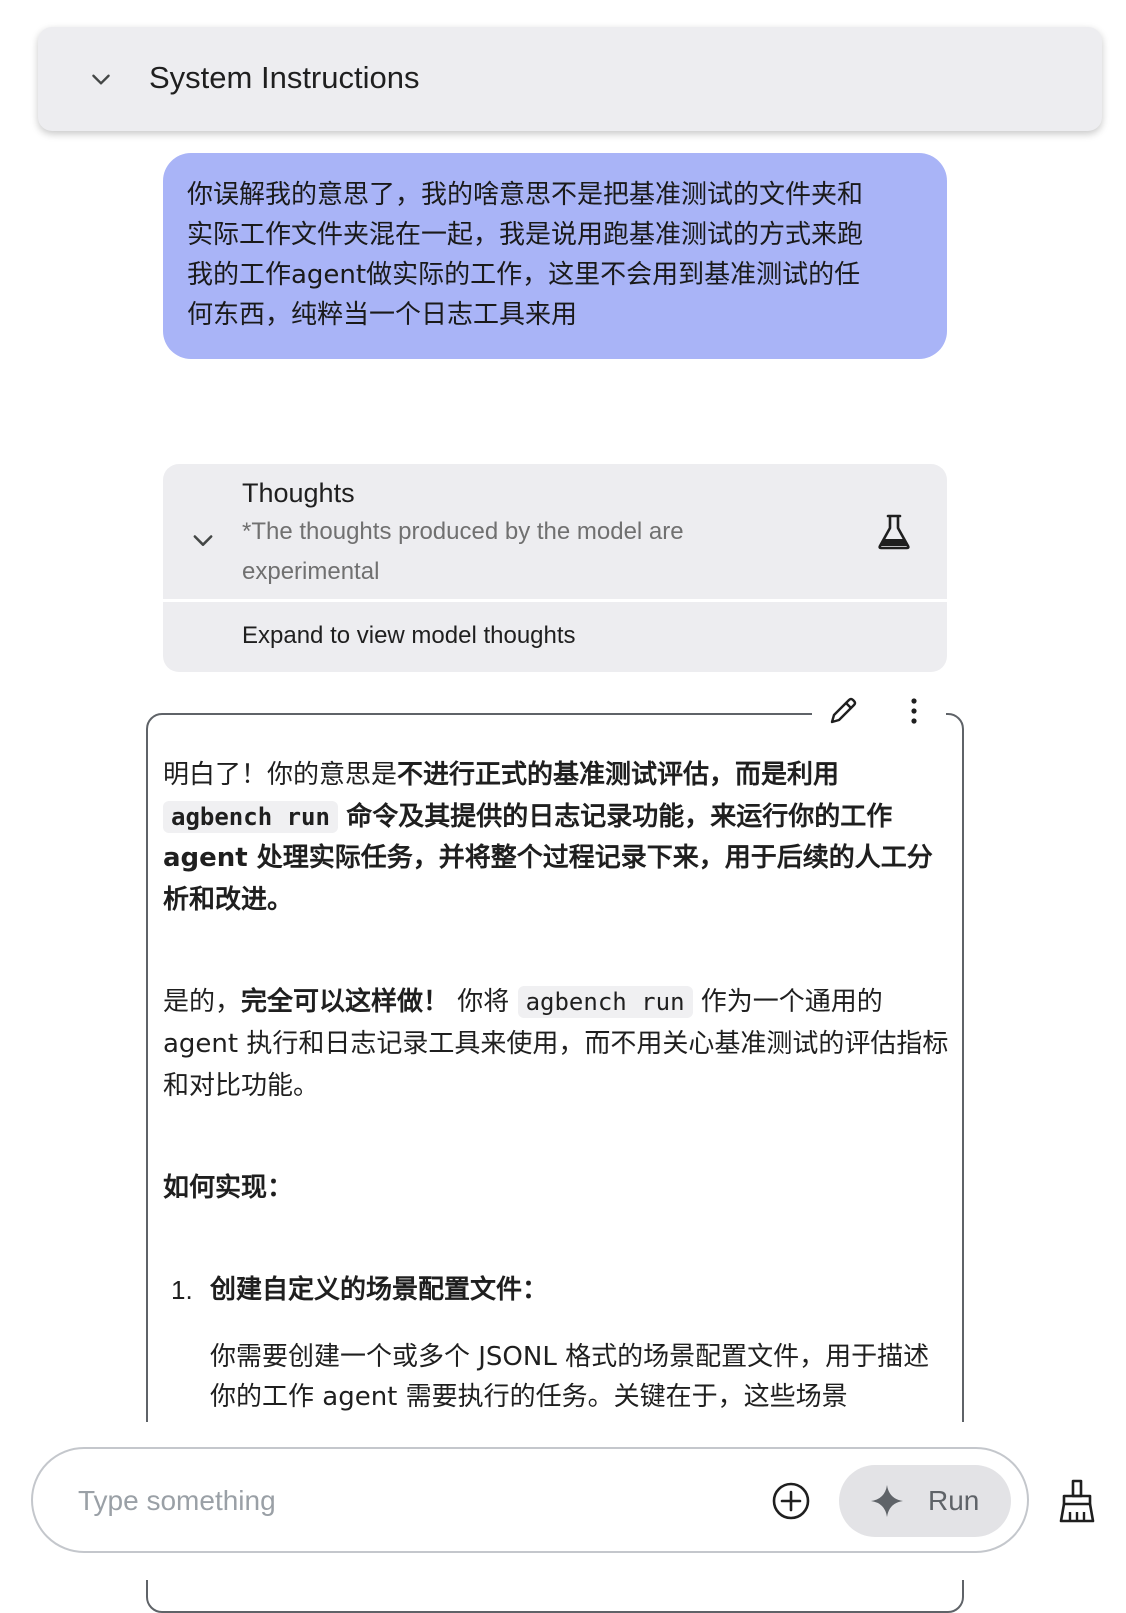 This screenshot has height=1613, width=1126. What do you see at coordinates (182, 1290) in the screenshot?
I see `list-item-number: 1.` at bounding box center [182, 1290].